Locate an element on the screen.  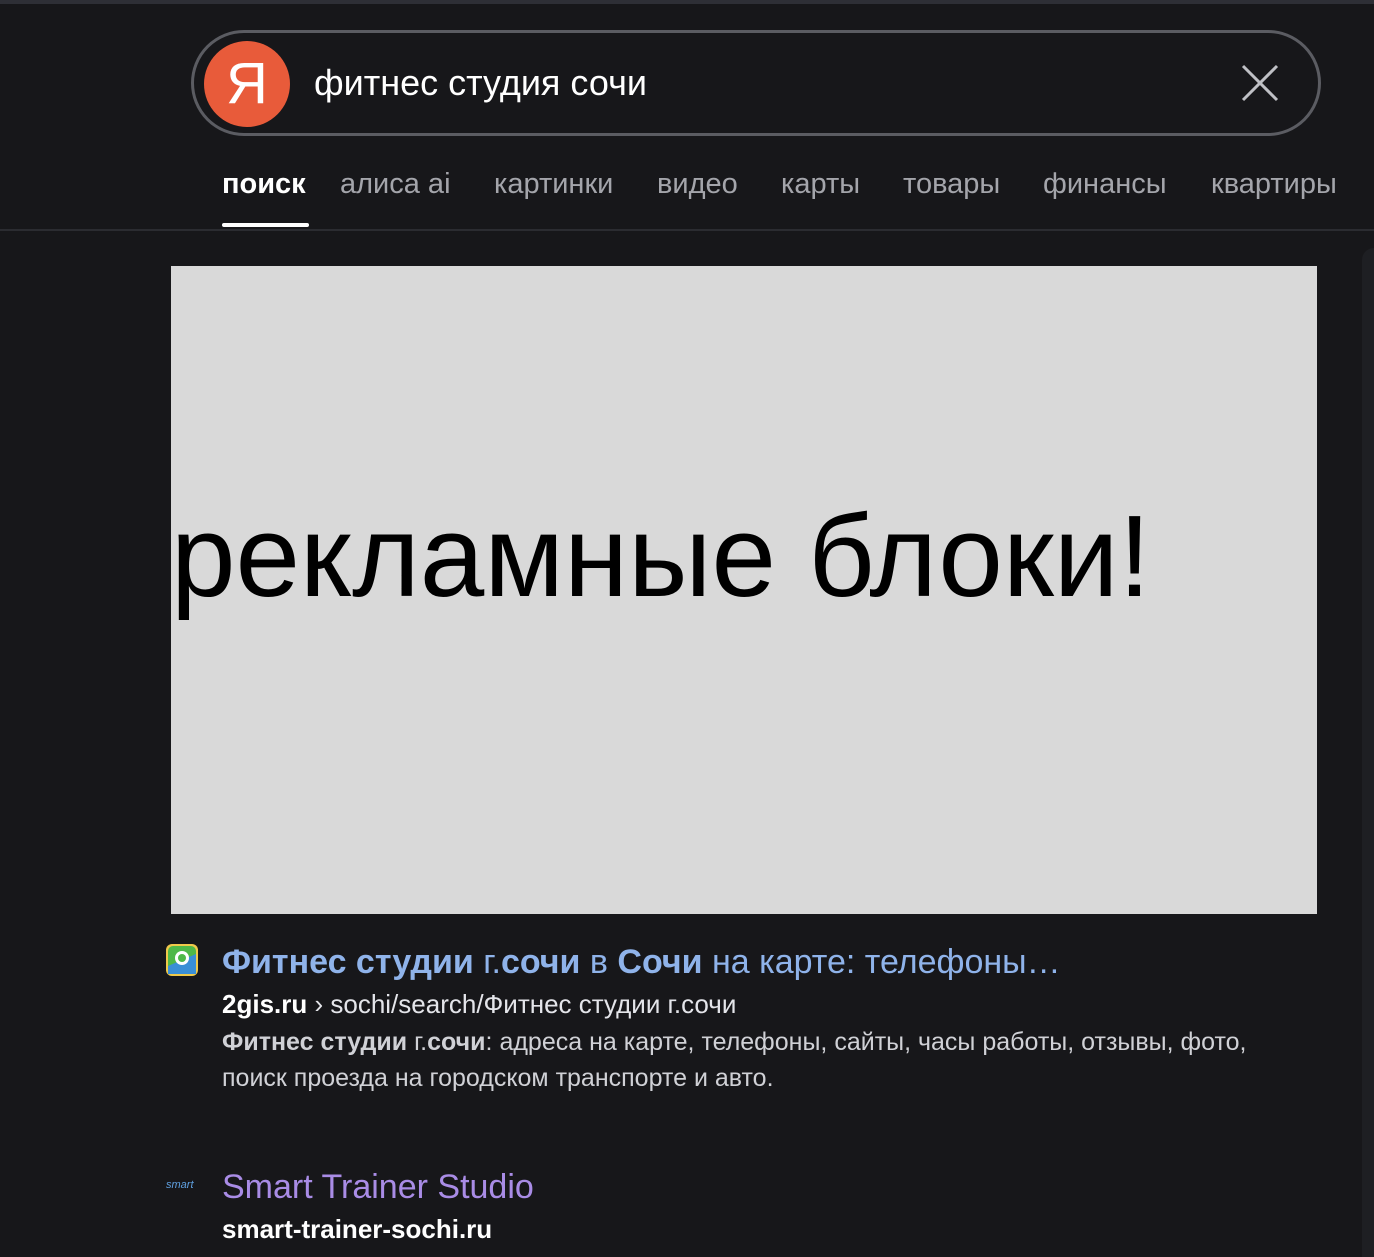
title-highlight: Сочи is located at coordinates (660, 962).